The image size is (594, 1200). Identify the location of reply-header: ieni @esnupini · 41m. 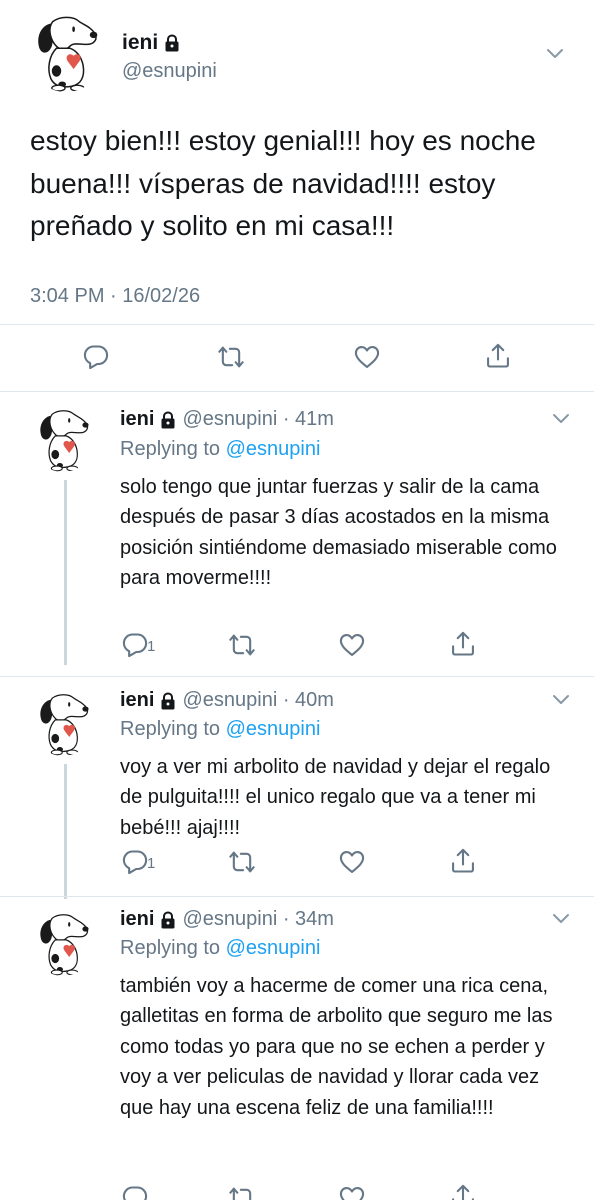
(227, 419).